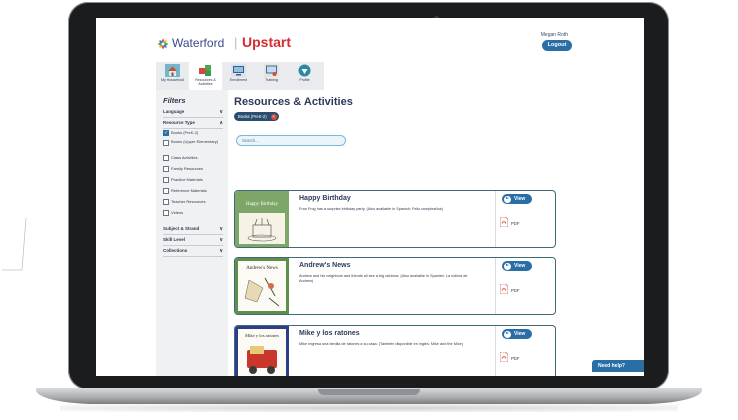 The image size is (738, 420). I want to click on header: Waterford | Upstart Megan Roth Logout, so click(365, 45).